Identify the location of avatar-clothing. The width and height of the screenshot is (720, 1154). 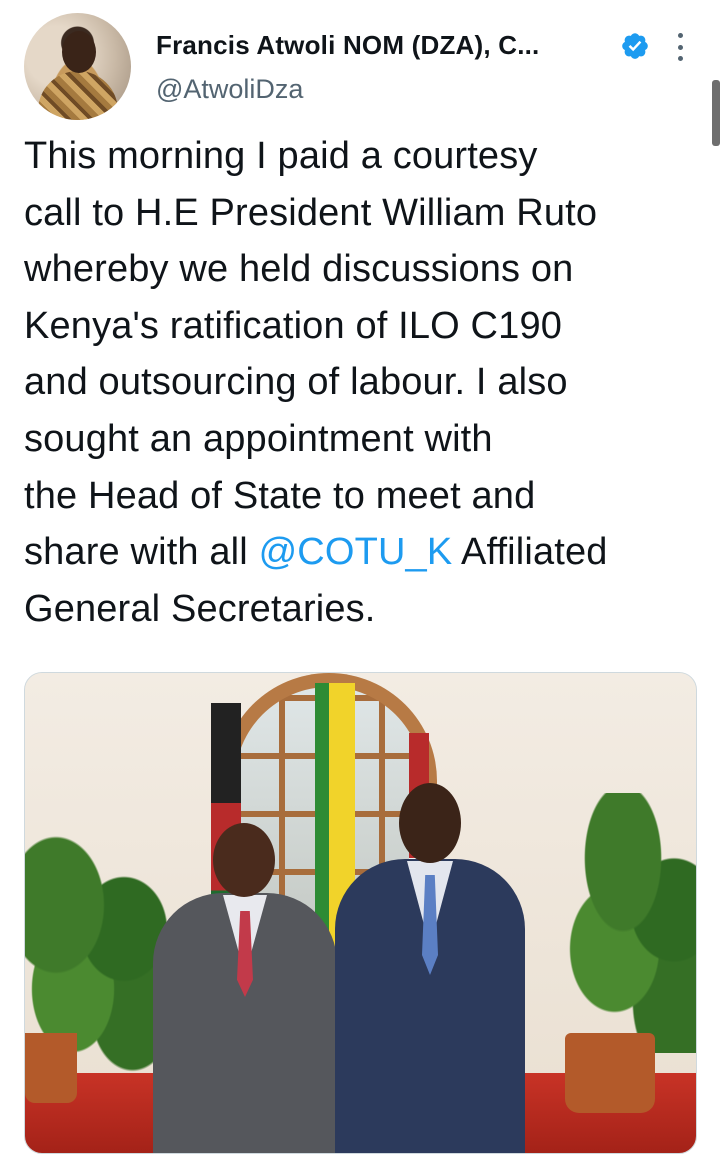
(78, 95).